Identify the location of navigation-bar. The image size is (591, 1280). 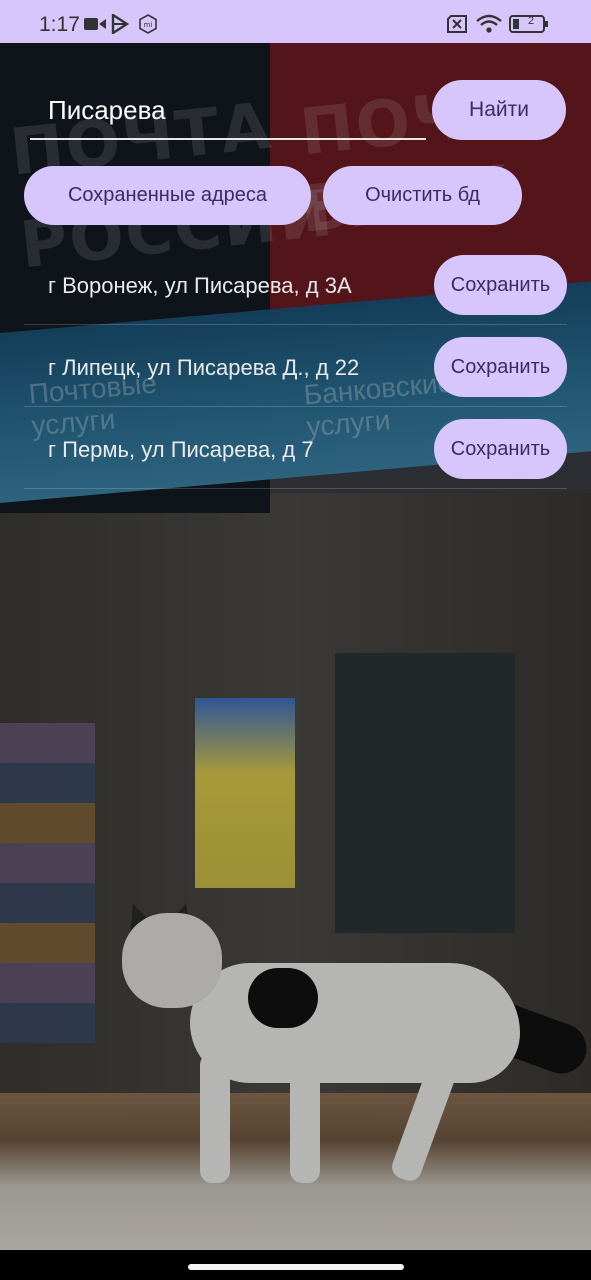
(295, 1265).